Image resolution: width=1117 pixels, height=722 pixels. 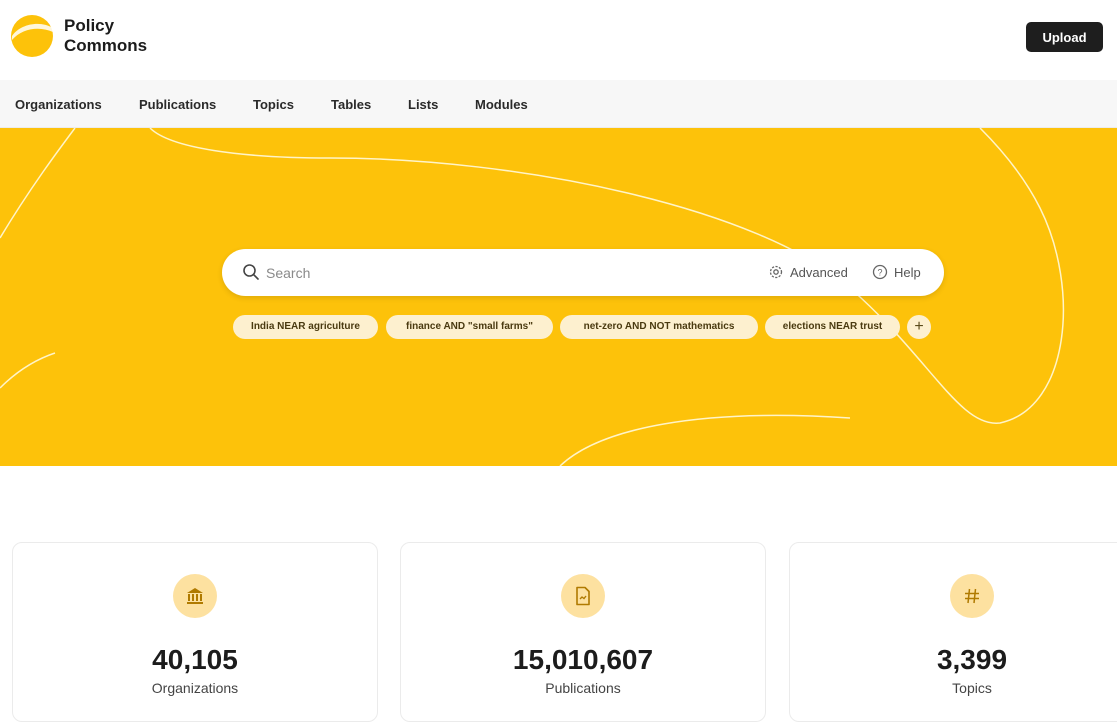 I want to click on query-chip: India NEAR agriculture, so click(x=305, y=327).